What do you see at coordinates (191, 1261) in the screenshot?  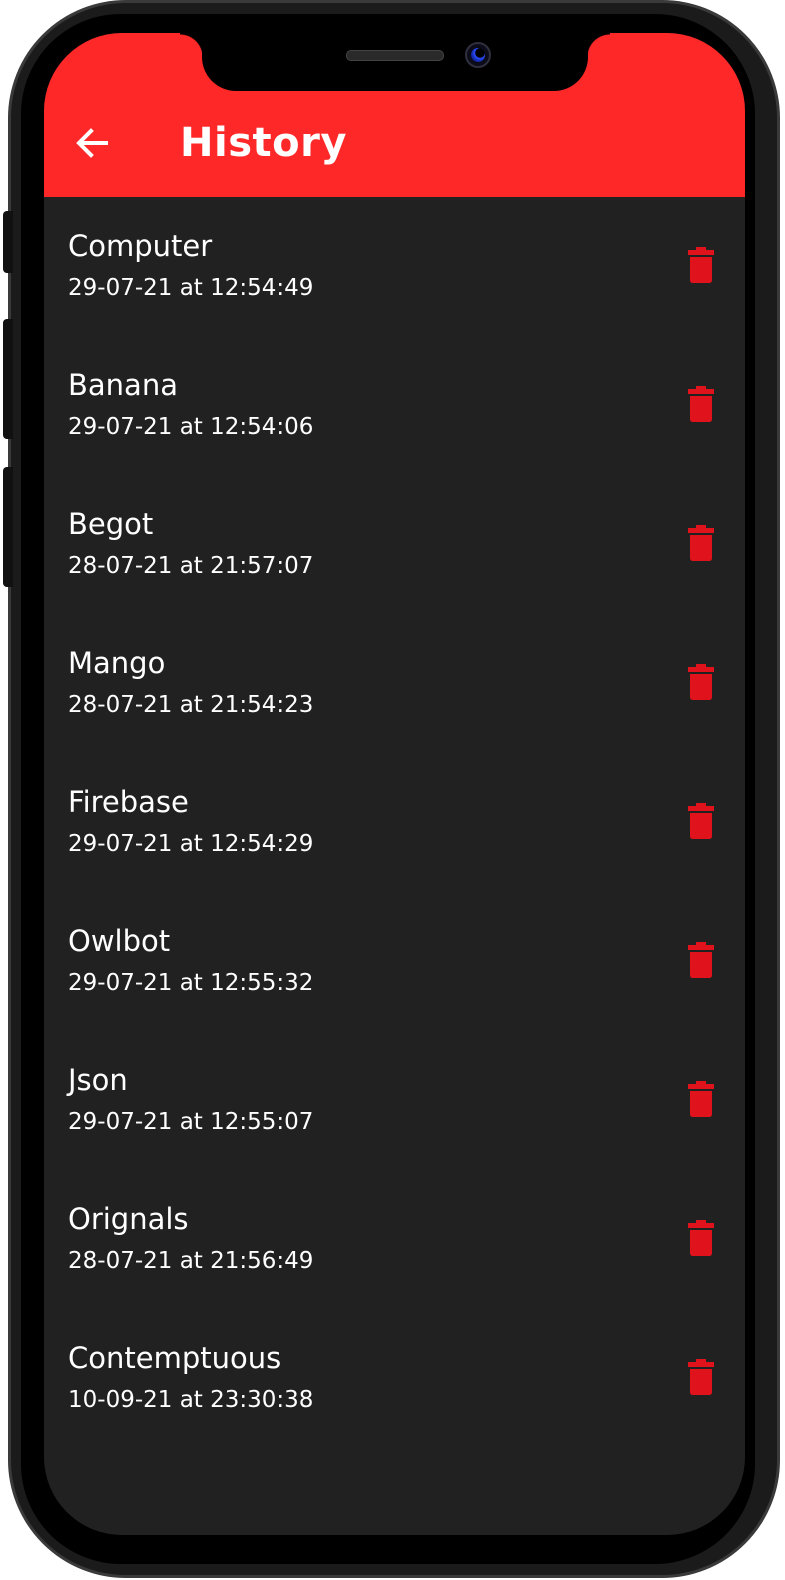 I see `history-timestamp: 28-07-21 at 21:56:49` at bounding box center [191, 1261].